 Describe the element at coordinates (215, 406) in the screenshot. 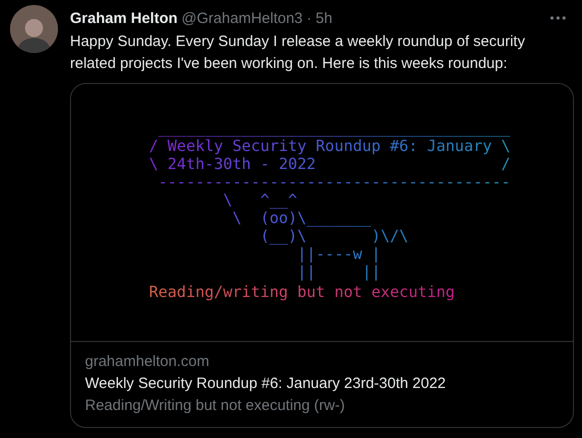

I see `link-description: Reading/Writing but not executing (rw-)` at that location.